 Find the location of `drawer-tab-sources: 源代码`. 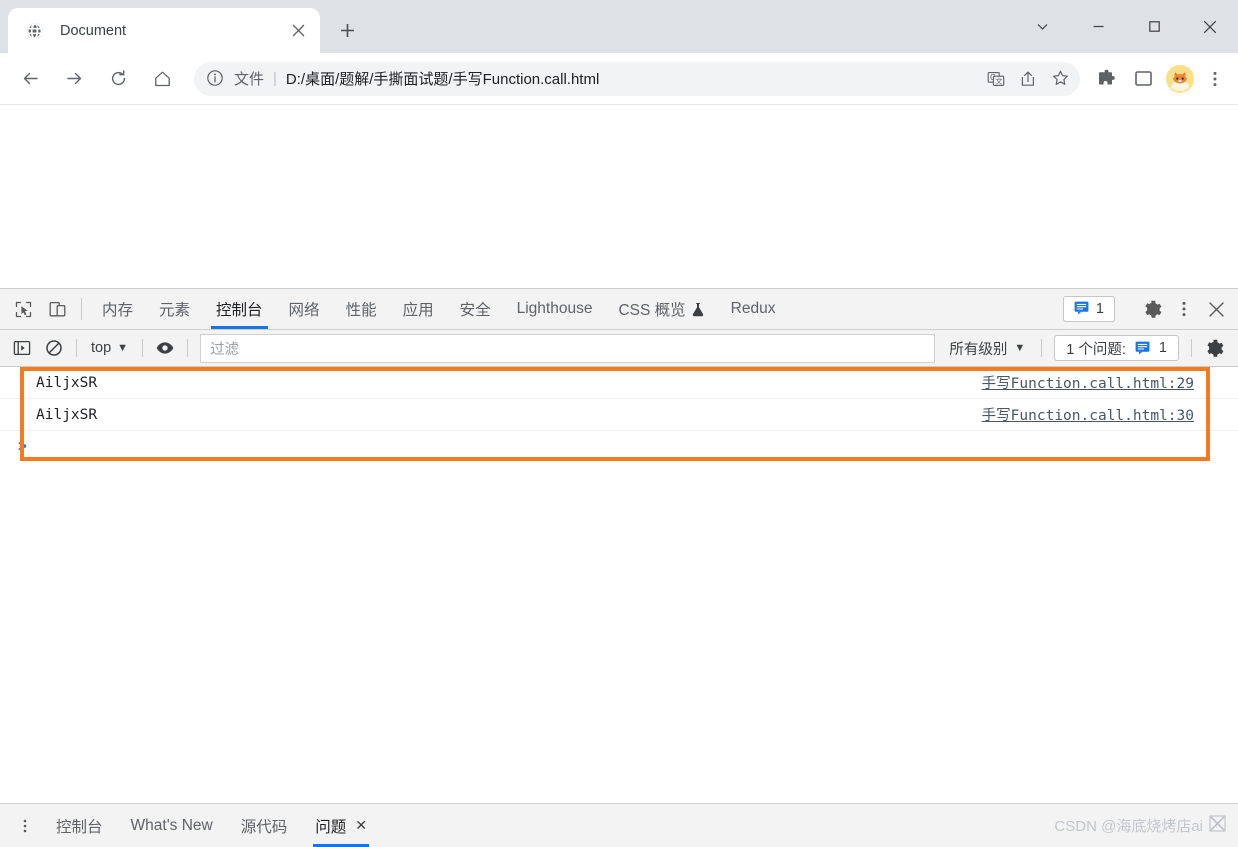

drawer-tab-sources: 源代码 is located at coordinates (264, 825).